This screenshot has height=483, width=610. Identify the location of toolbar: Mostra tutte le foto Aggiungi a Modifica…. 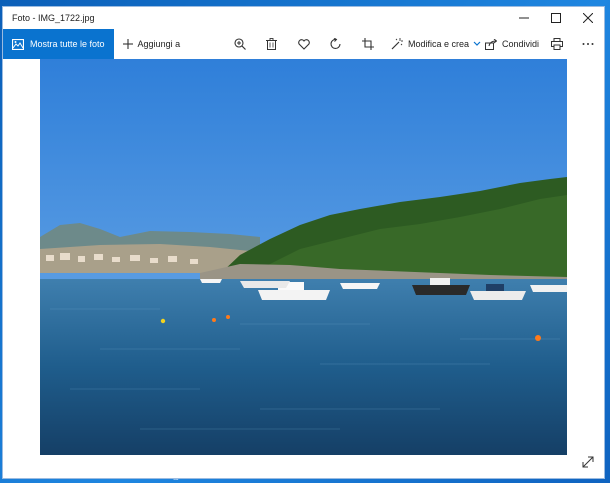
(303, 44).